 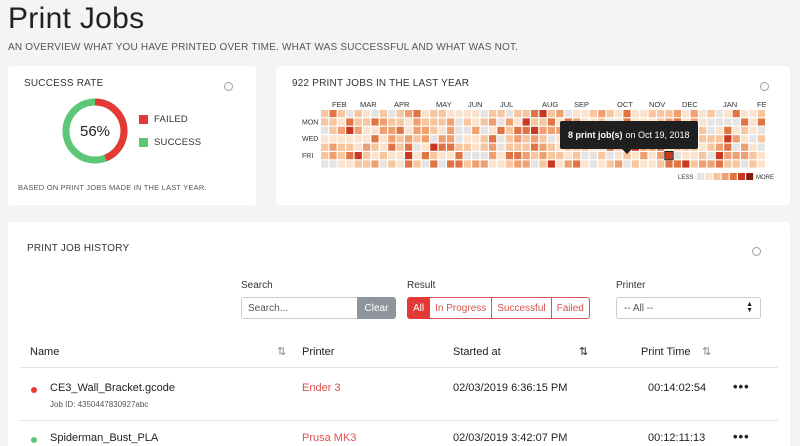 I want to click on time-sort-icon: ⇅, so click(x=706, y=351).